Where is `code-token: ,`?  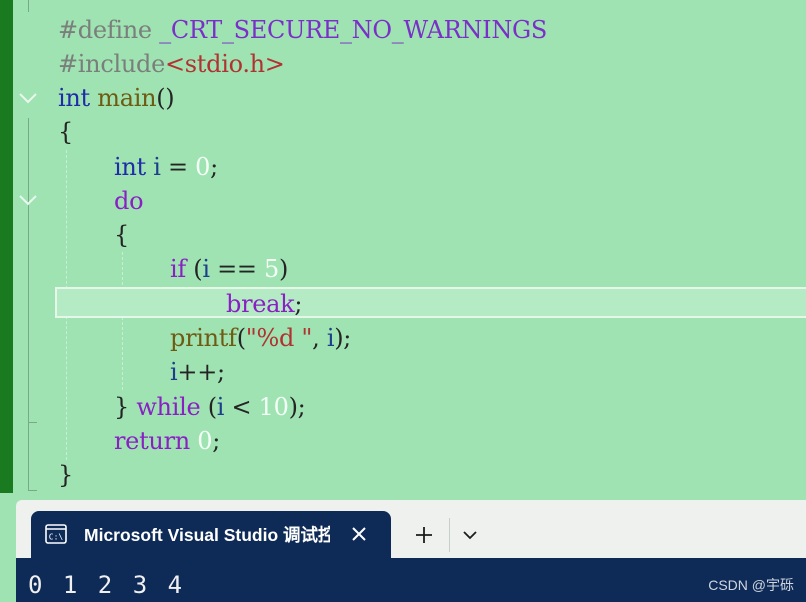
code-token: , is located at coordinates (319, 338).